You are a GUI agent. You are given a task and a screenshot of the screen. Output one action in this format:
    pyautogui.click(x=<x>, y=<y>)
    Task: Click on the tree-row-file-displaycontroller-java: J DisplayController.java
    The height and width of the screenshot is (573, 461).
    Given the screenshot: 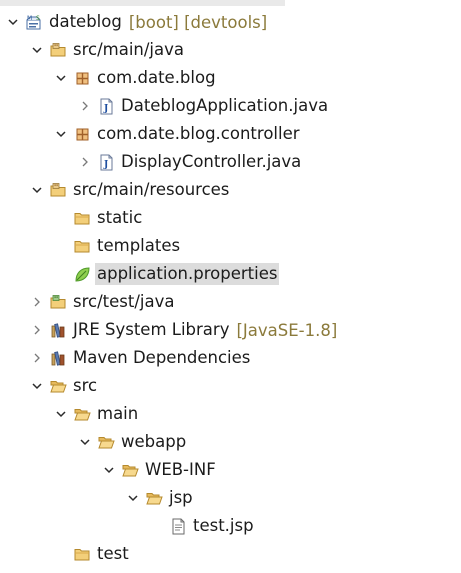 What is the action you would take?
    pyautogui.click(x=230, y=162)
    